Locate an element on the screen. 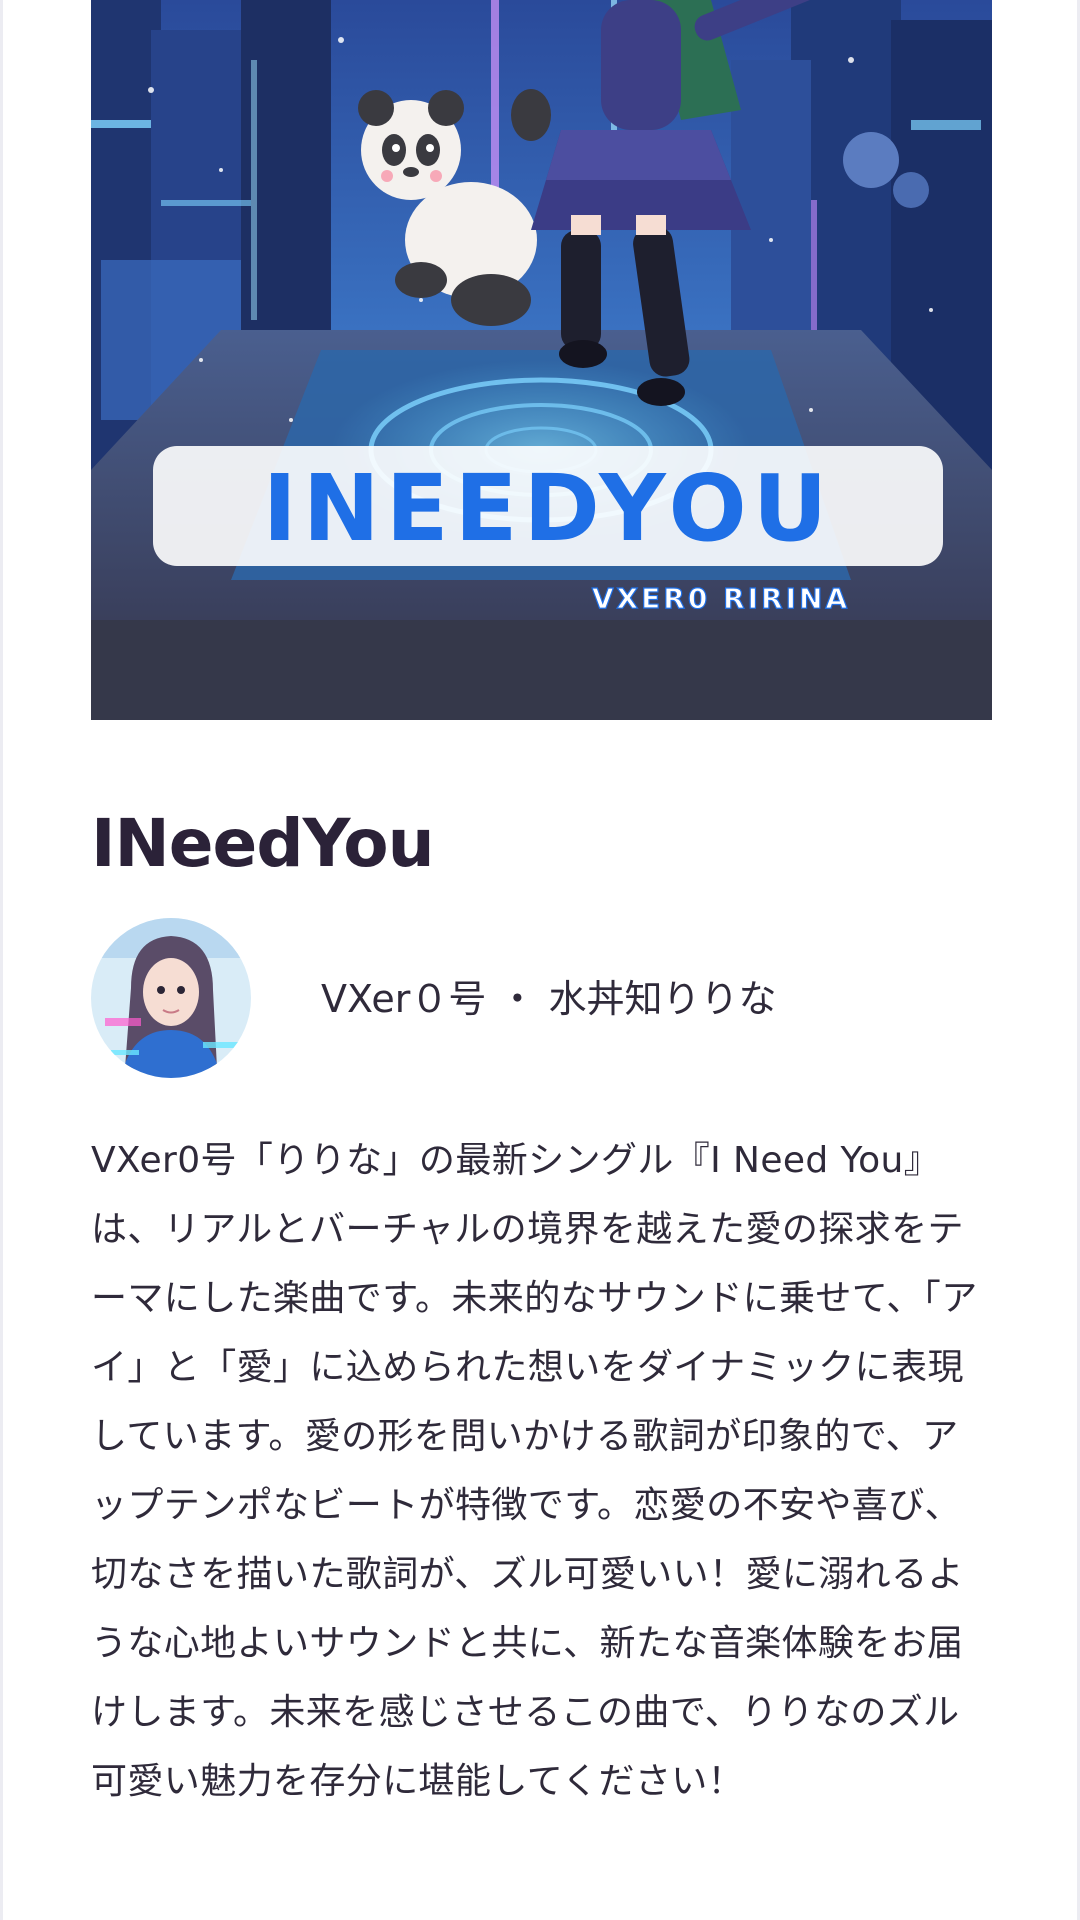 This screenshot has height=1920, width=1080. artist-row: VXer０号 ・ 水丼知りりな is located at coordinates (541, 999).